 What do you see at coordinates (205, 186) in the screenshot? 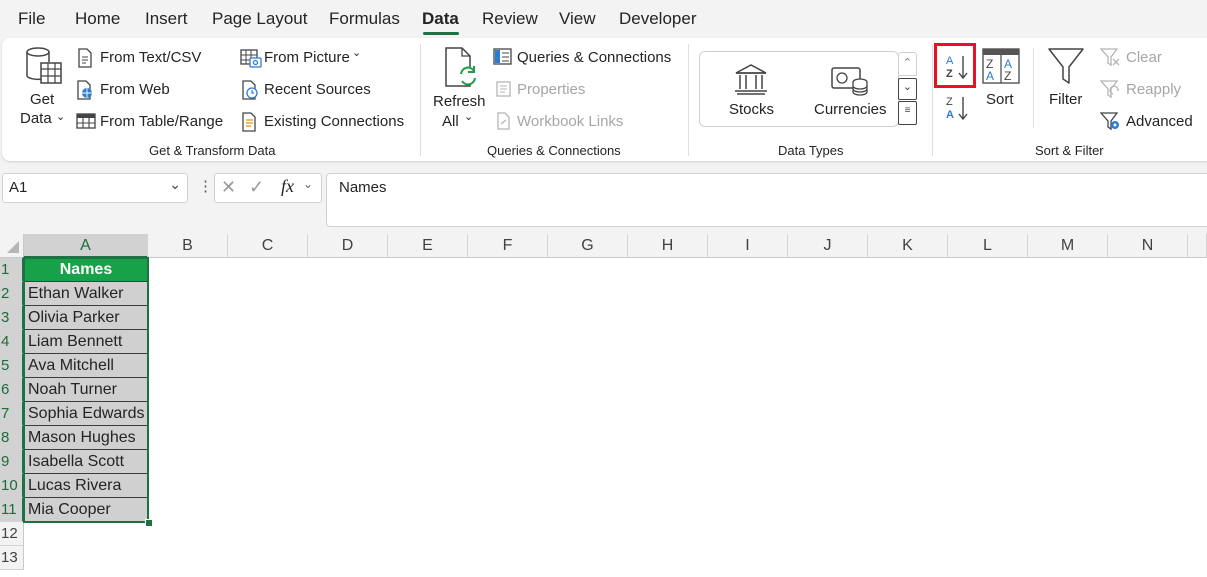
I see `more-options-icon: ⋮` at bounding box center [205, 186].